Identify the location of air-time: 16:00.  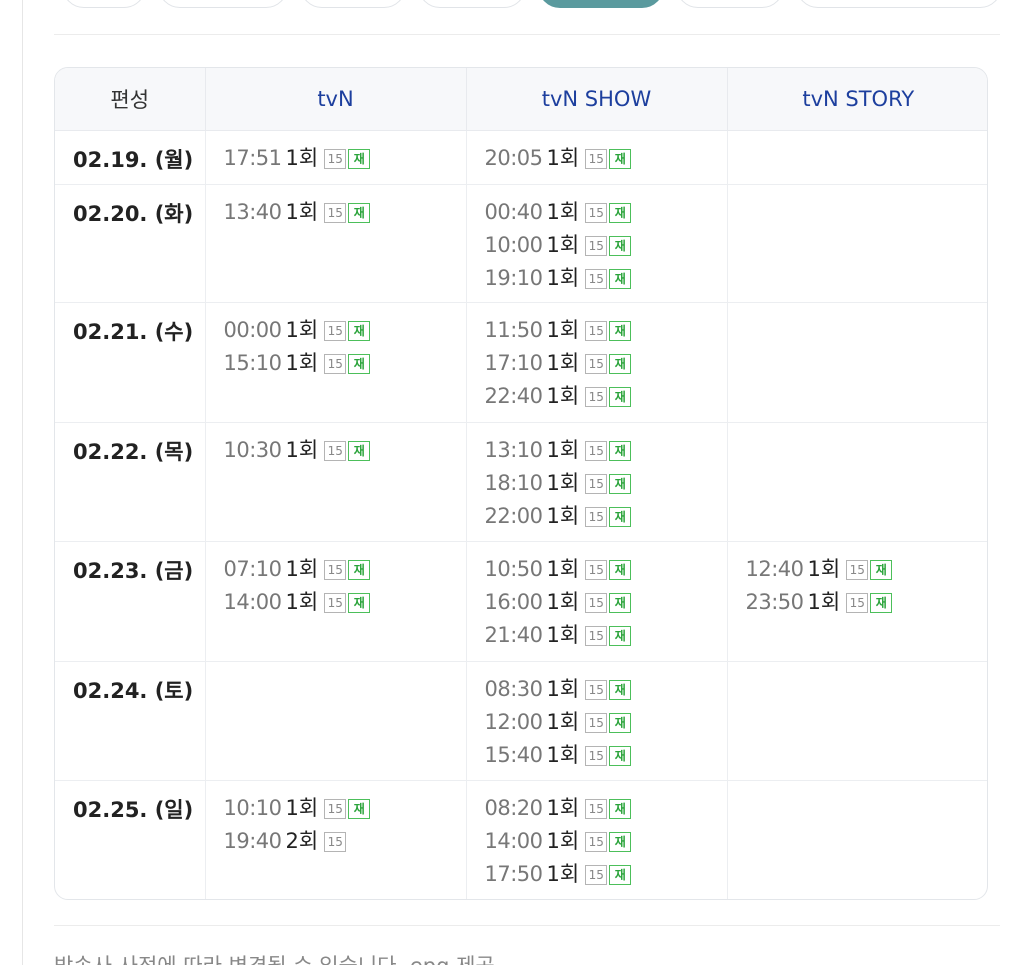
(514, 601).